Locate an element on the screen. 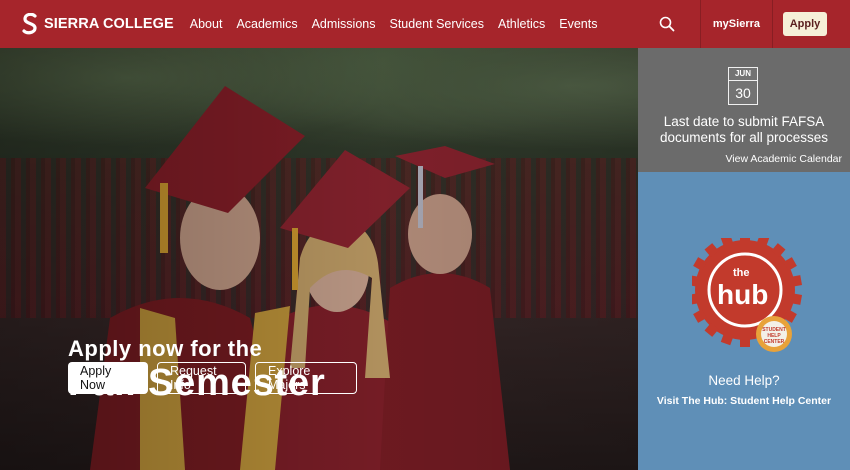 The height and width of the screenshot is (470, 850). header-apply-button: Apply is located at coordinates (805, 24).